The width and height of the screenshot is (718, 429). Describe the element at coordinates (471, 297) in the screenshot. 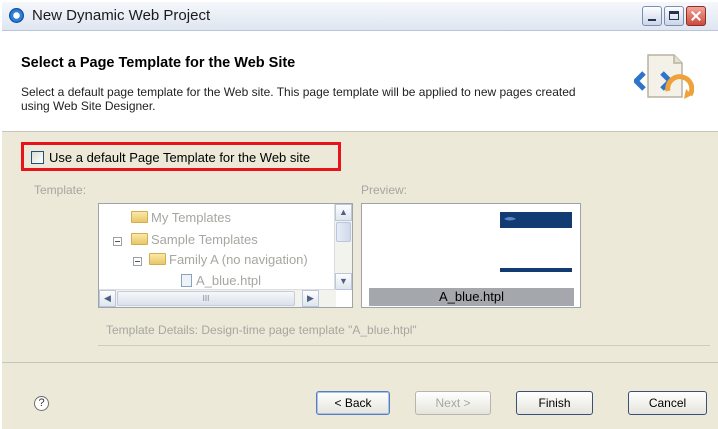

I see `preview-caption: A_blue.htpl` at that location.